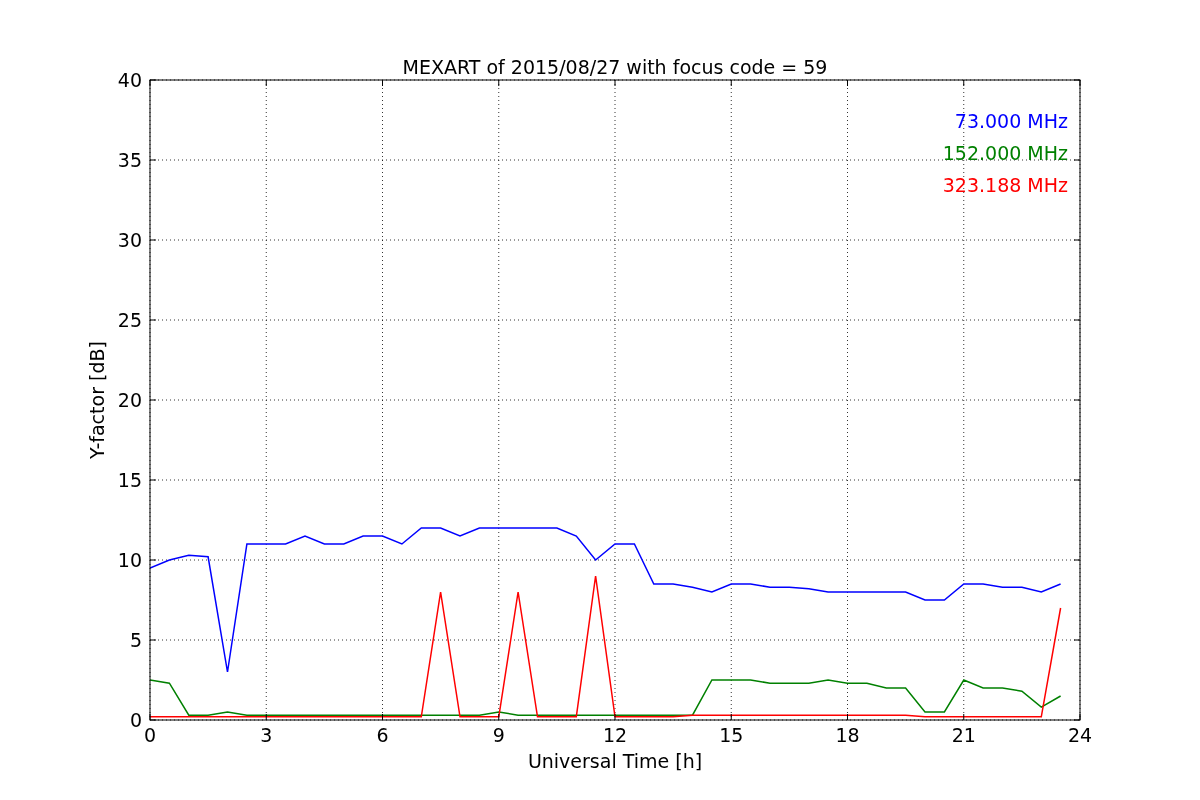 Image resolution: width=1200 pixels, height=800 pixels. Describe the element at coordinates (129, 400) in the screenshot. I see `tick-label: 20` at that location.